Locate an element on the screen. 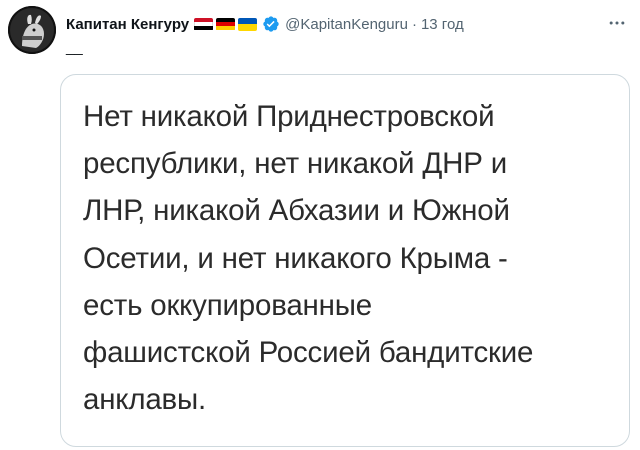  more-options-icon is located at coordinates (617, 23).